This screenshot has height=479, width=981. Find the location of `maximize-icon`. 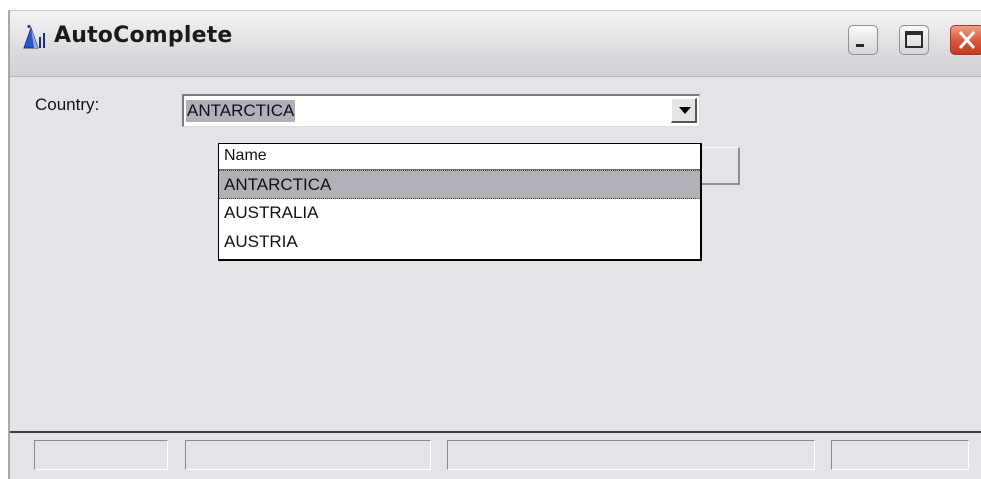

maximize-icon is located at coordinates (914, 39).